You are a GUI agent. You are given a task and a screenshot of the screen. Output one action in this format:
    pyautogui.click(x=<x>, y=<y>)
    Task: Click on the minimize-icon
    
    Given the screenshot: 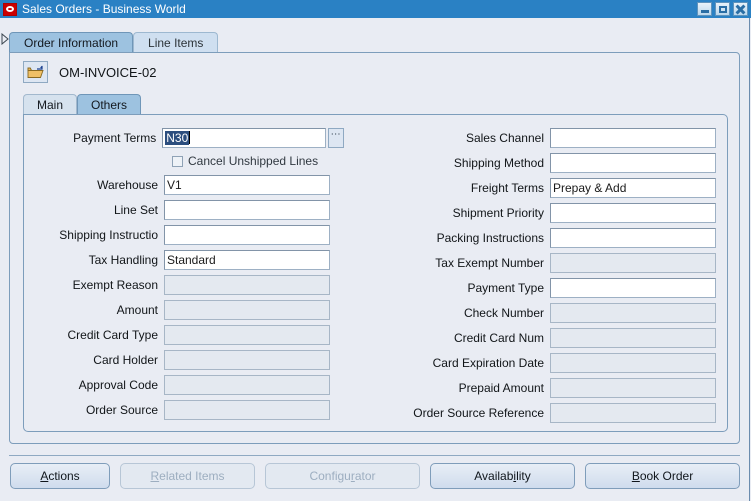 What is the action you would take?
    pyautogui.click(x=704, y=9)
    